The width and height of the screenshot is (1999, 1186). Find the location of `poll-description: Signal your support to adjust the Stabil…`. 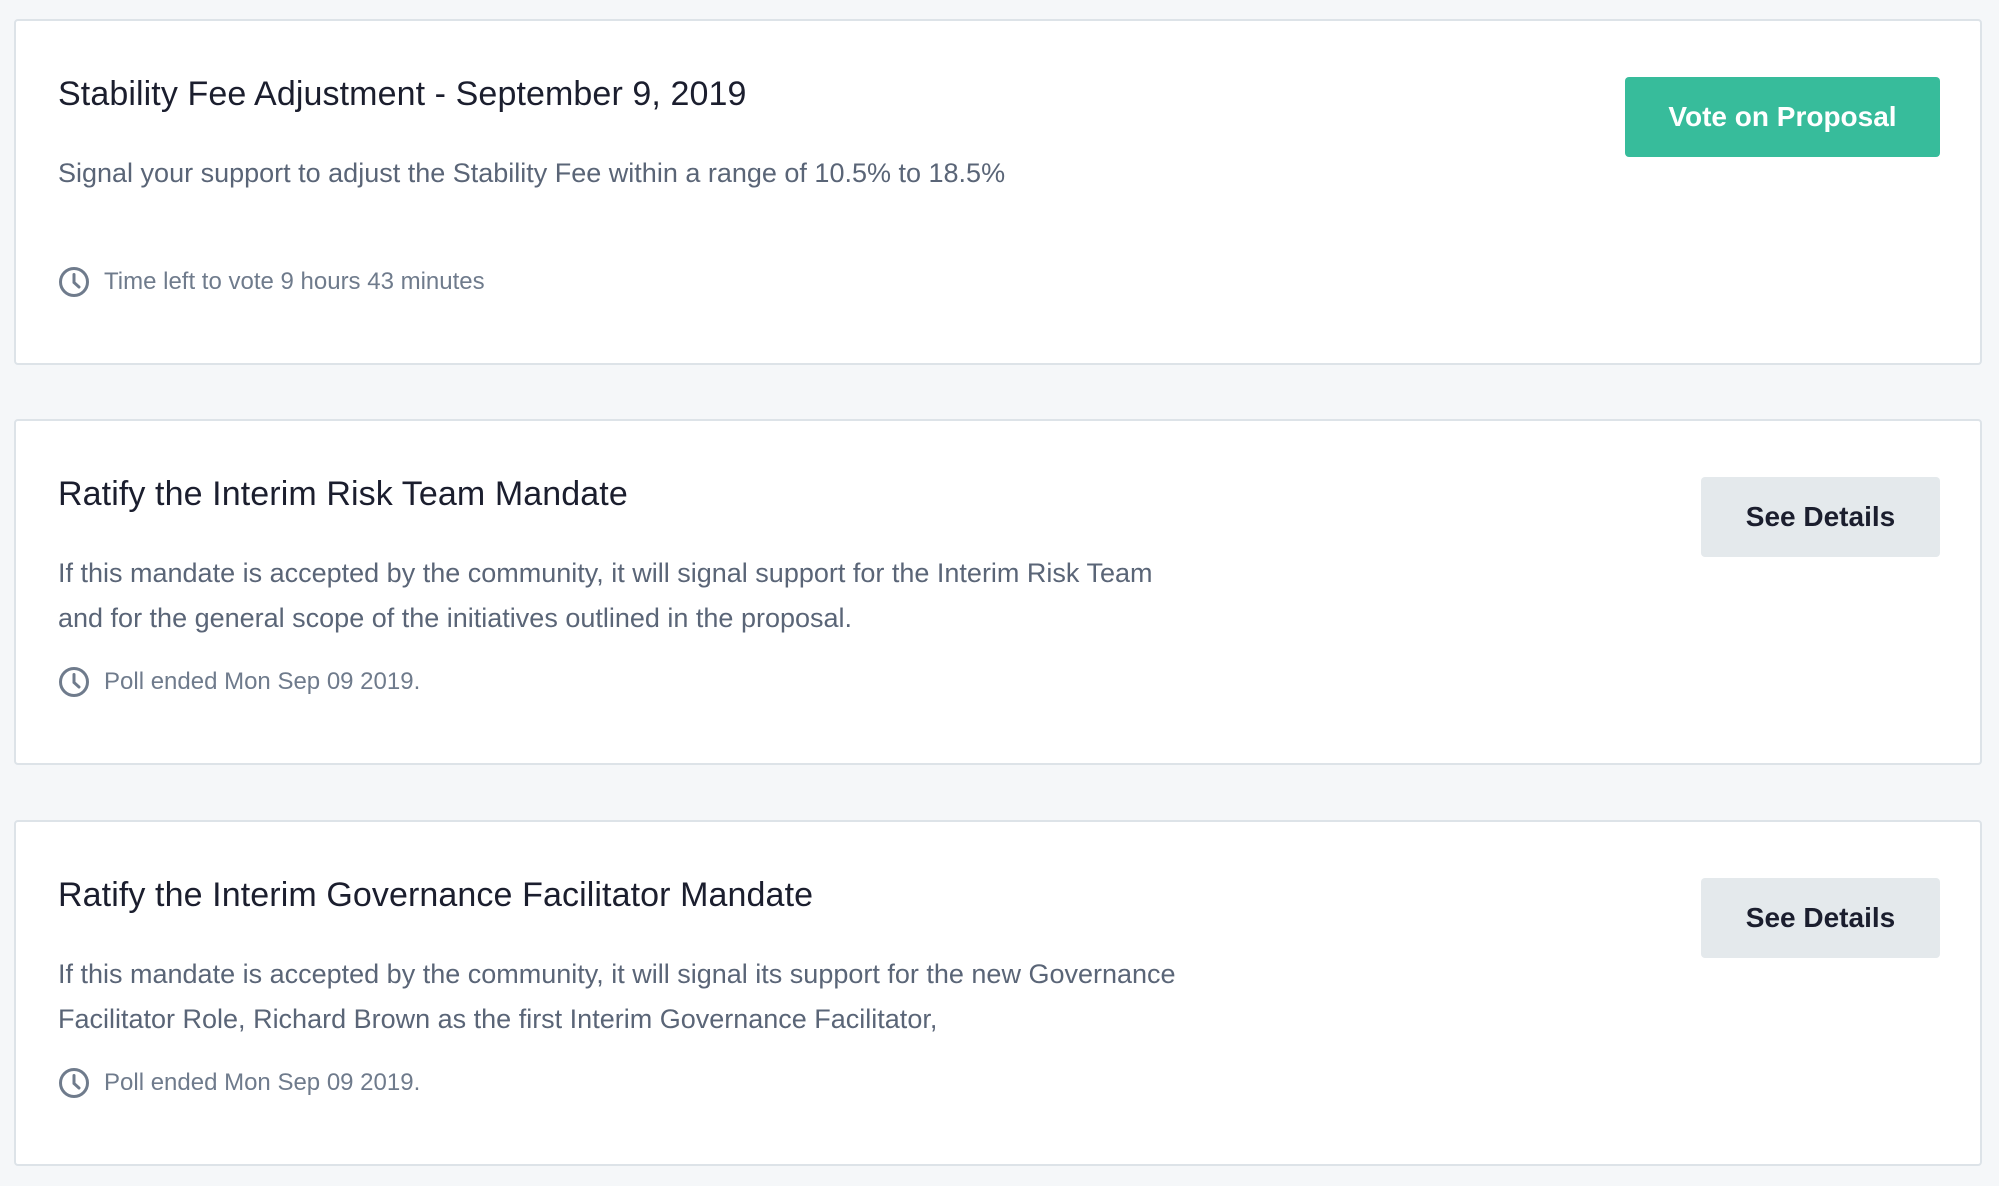

poll-description: Signal your support to adjust the Stabil… is located at coordinates (532, 173).